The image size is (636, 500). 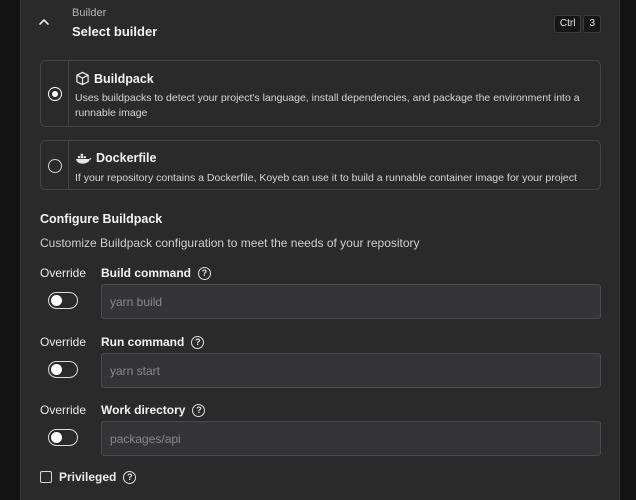 What do you see at coordinates (44, 22) in the screenshot?
I see `chevron-up-icon` at bounding box center [44, 22].